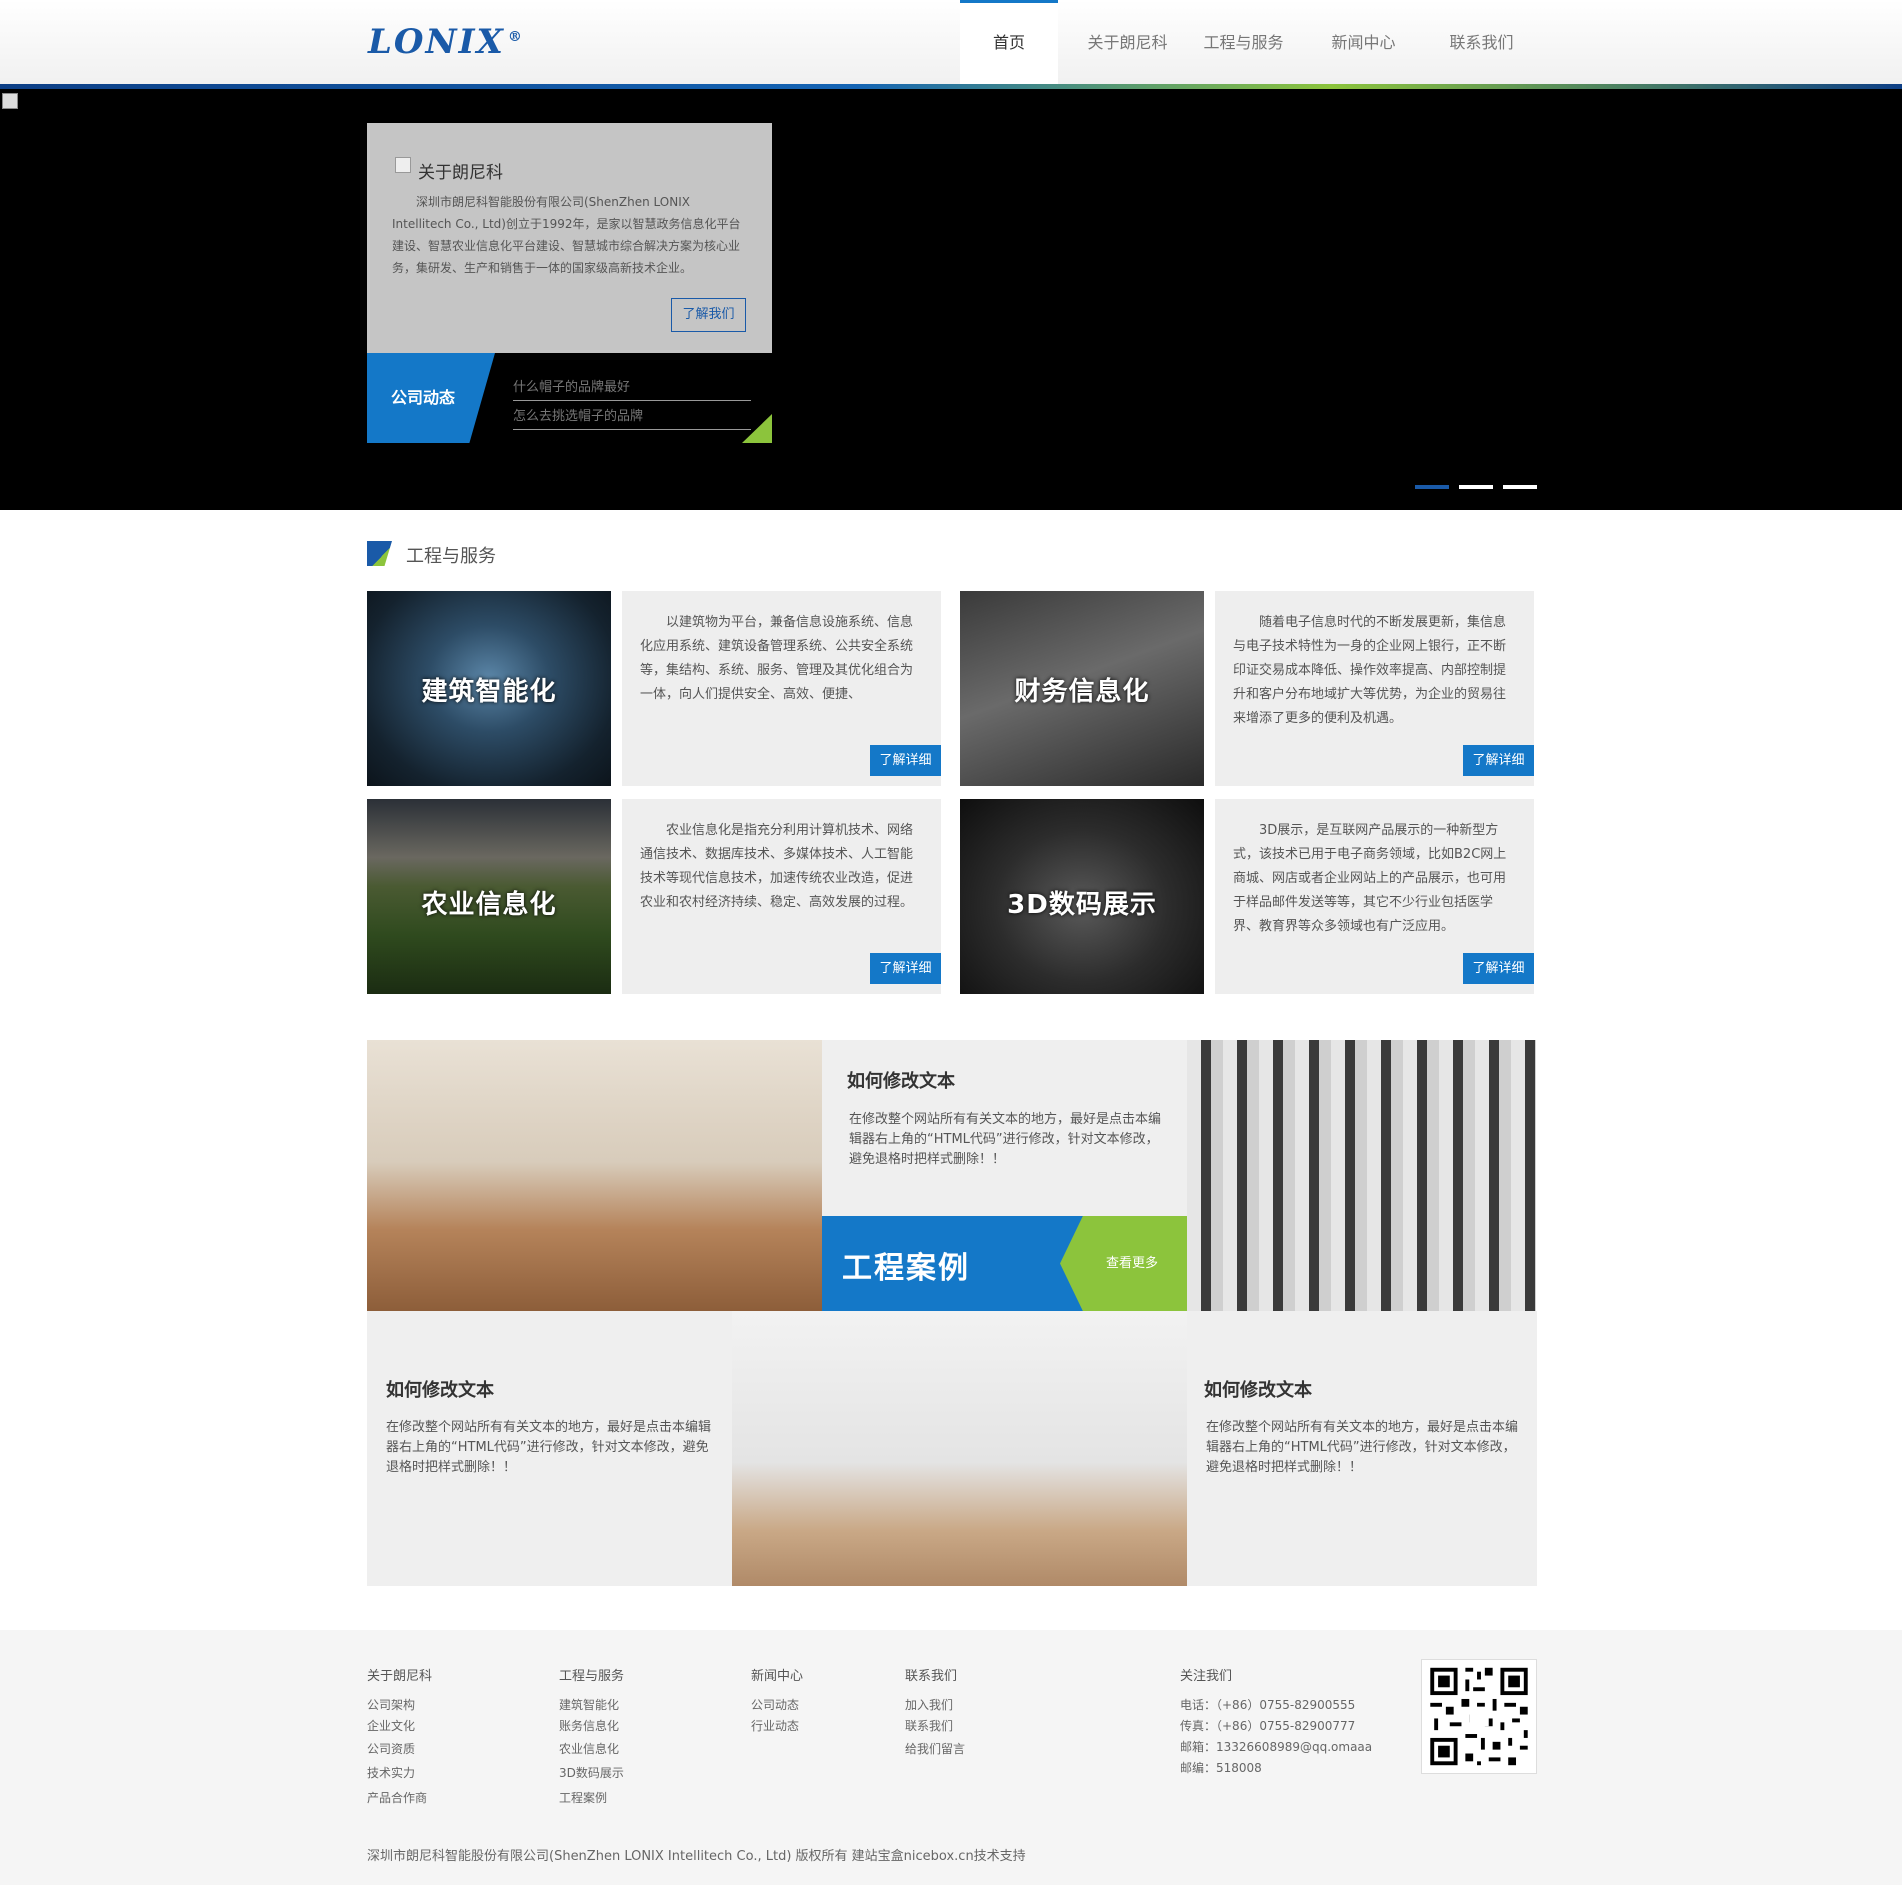 This screenshot has height=1885, width=1902. What do you see at coordinates (777, 1674) in the screenshot?
I see `footer-col-title: 新闻中心` at bounding box center [777, 1674].